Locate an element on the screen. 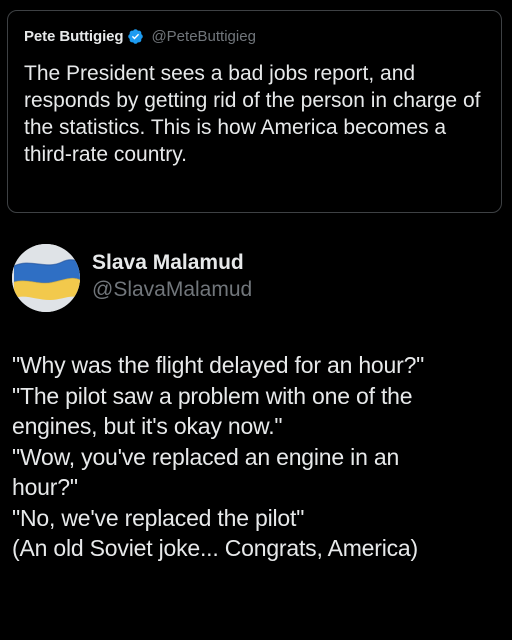  tweet-text-line: engines, but it's okay now." is located at coordinates (147, 426).